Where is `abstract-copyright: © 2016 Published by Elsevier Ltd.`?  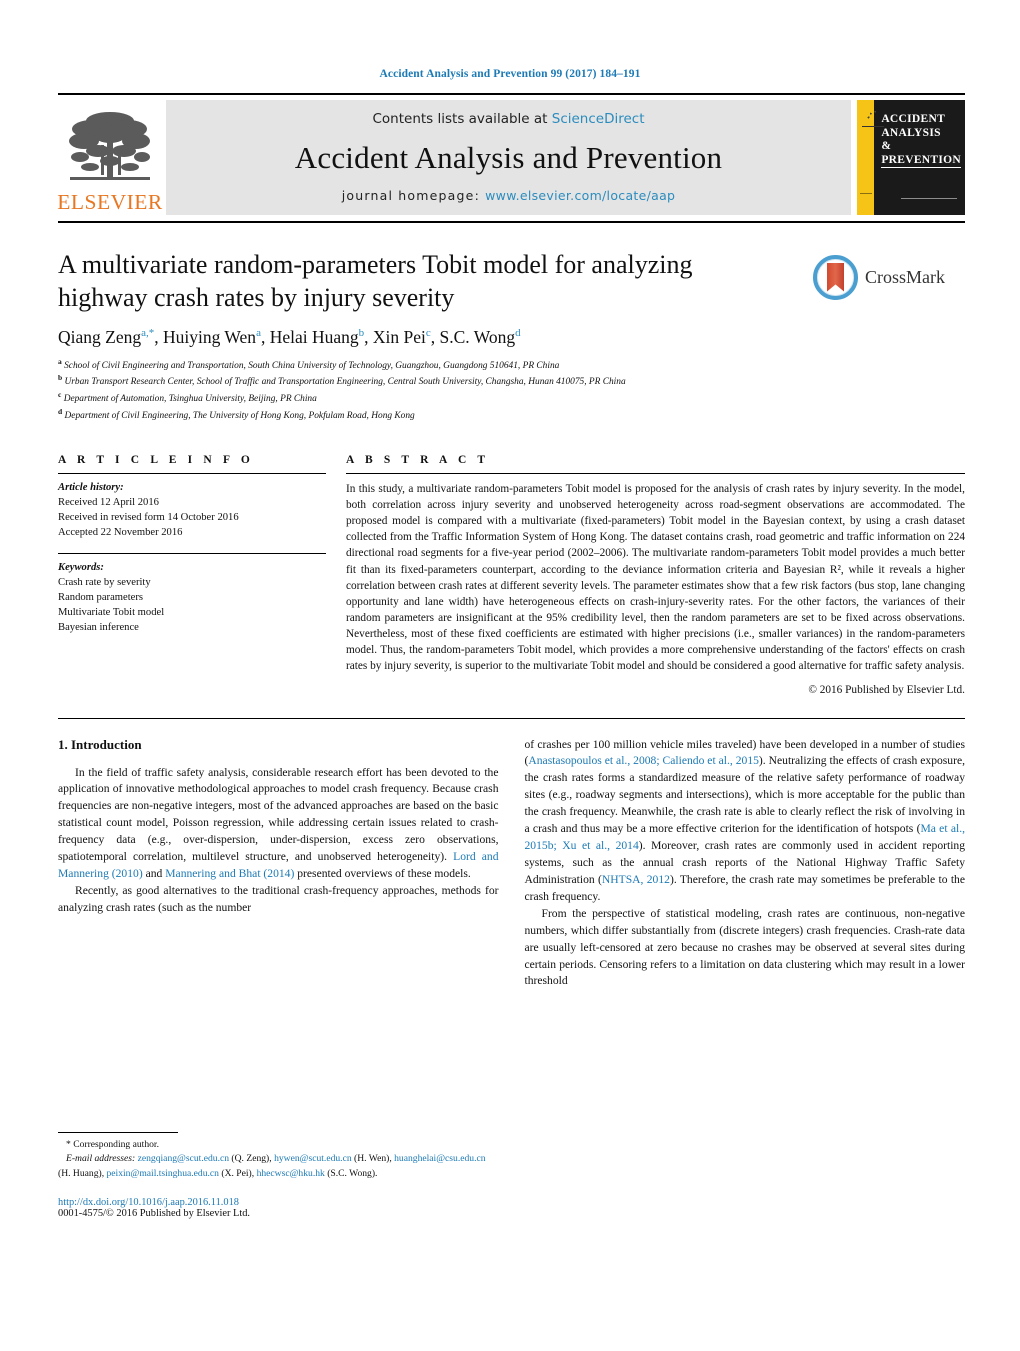
abstract-copyright: © 2016 Published by Elsevier Ltd. is located at coordinates (886, 689).